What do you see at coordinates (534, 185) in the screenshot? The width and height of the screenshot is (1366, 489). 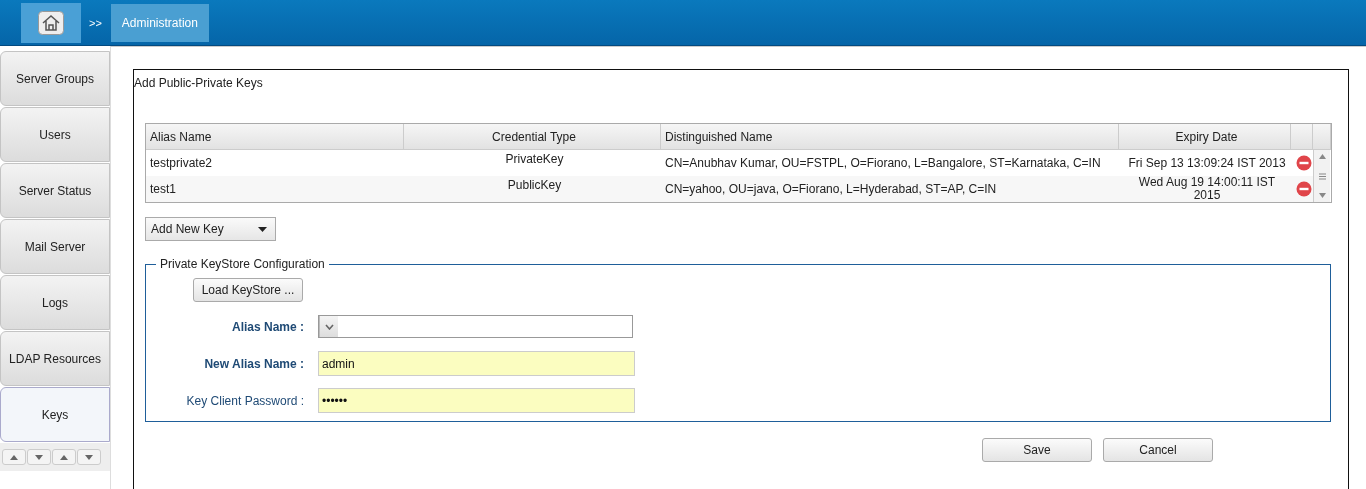 I see `table-cell: PublicKey` at bounding box center [534, 185].